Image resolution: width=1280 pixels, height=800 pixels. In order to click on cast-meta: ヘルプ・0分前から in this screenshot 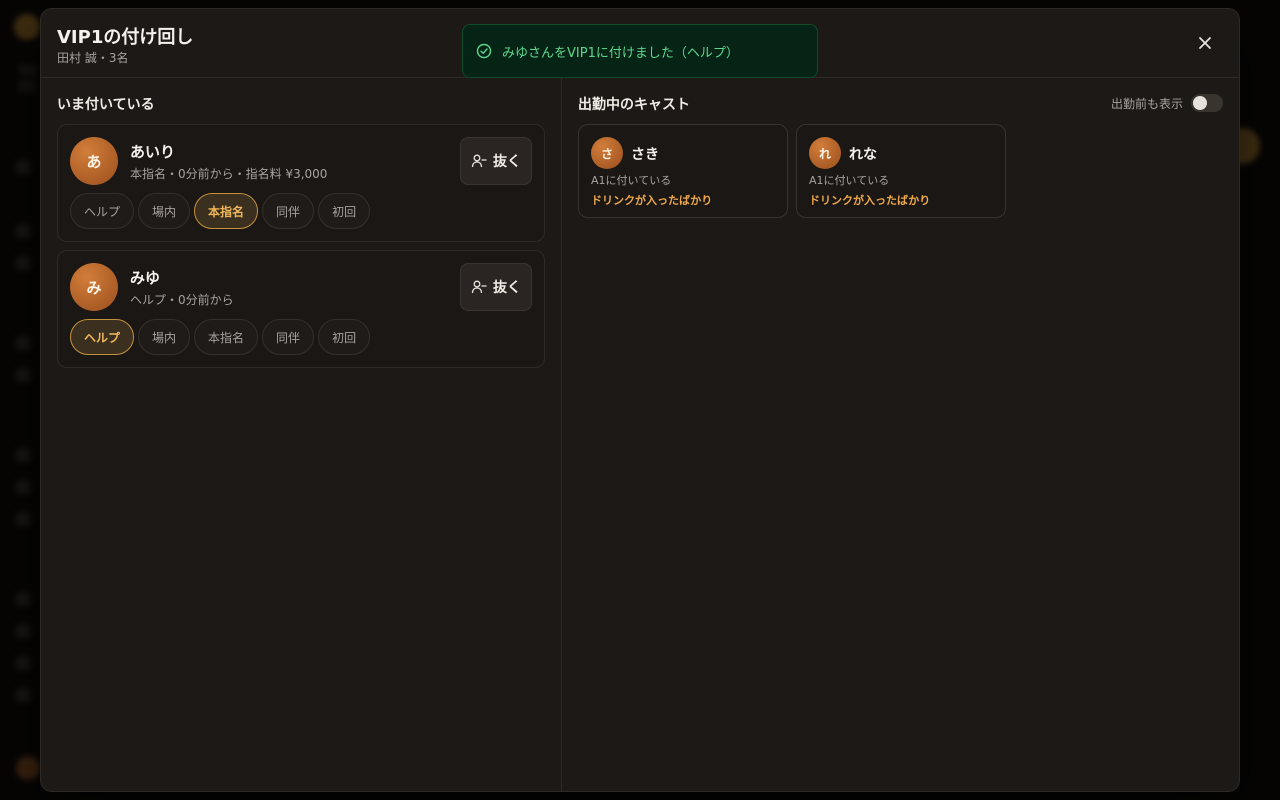, I will do `click(182, 300)`.